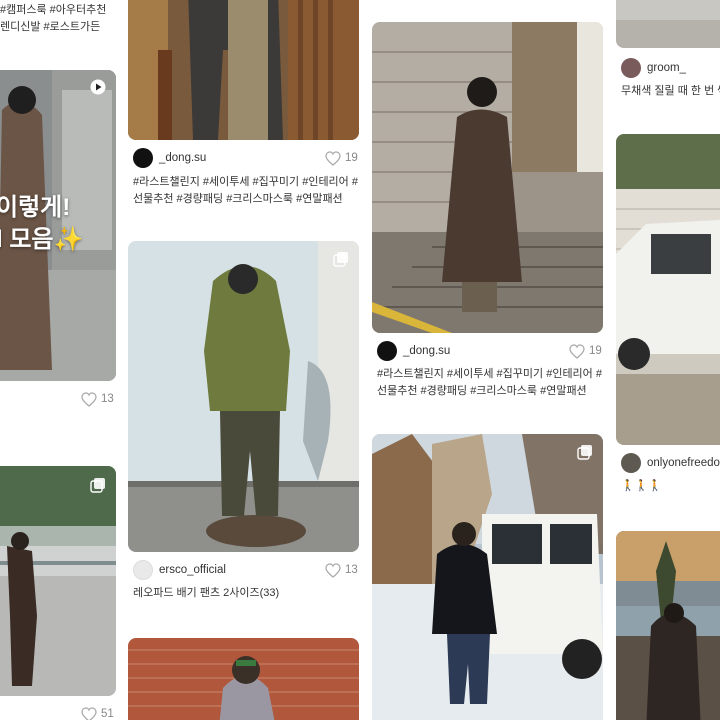 The image size is (720, 720). I want to click on col2-card2-like: 13, so click(341, 570).